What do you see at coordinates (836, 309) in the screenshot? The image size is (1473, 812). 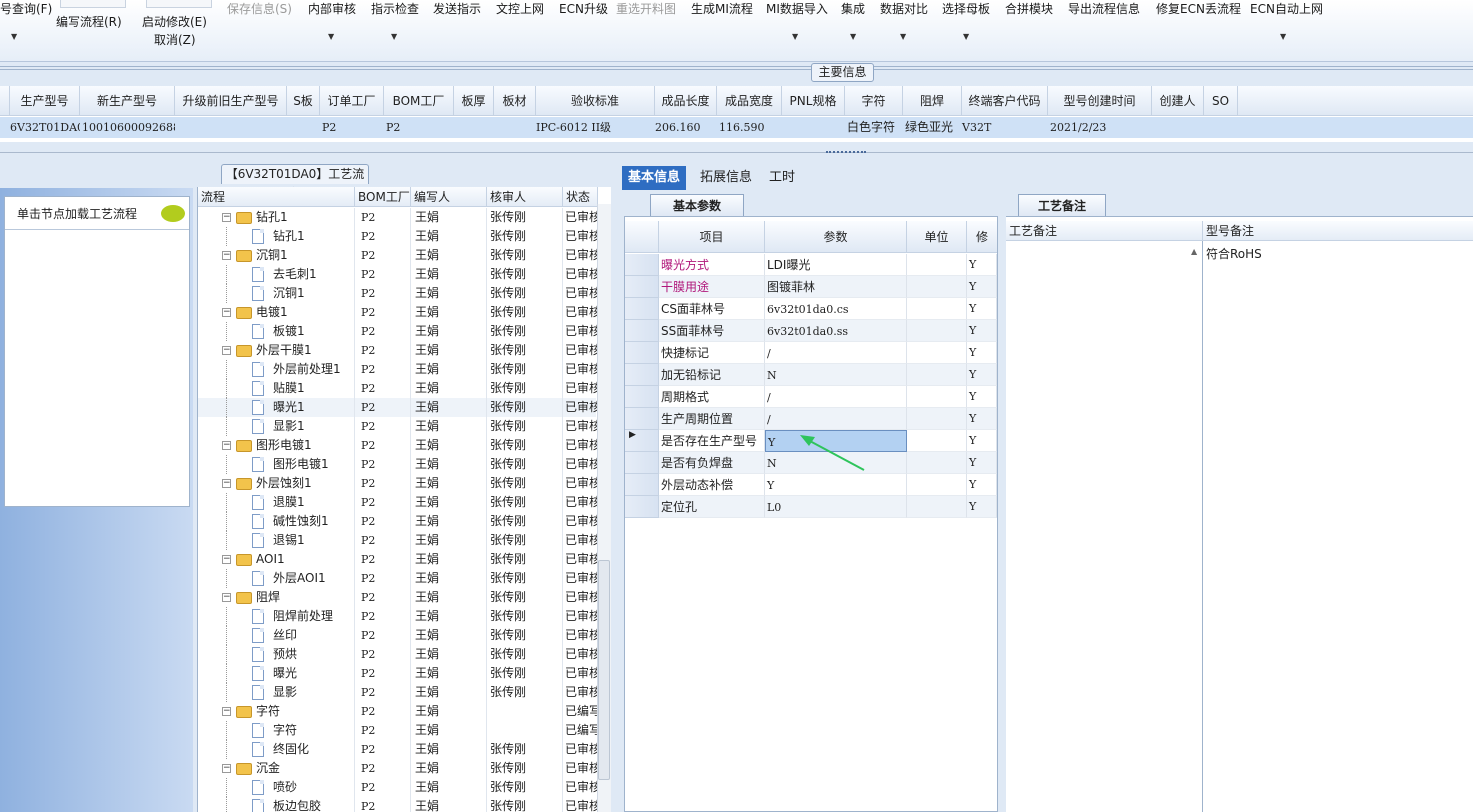 I see `param-value: 6v32t01da0.cs` at bounding box center [836, 309].